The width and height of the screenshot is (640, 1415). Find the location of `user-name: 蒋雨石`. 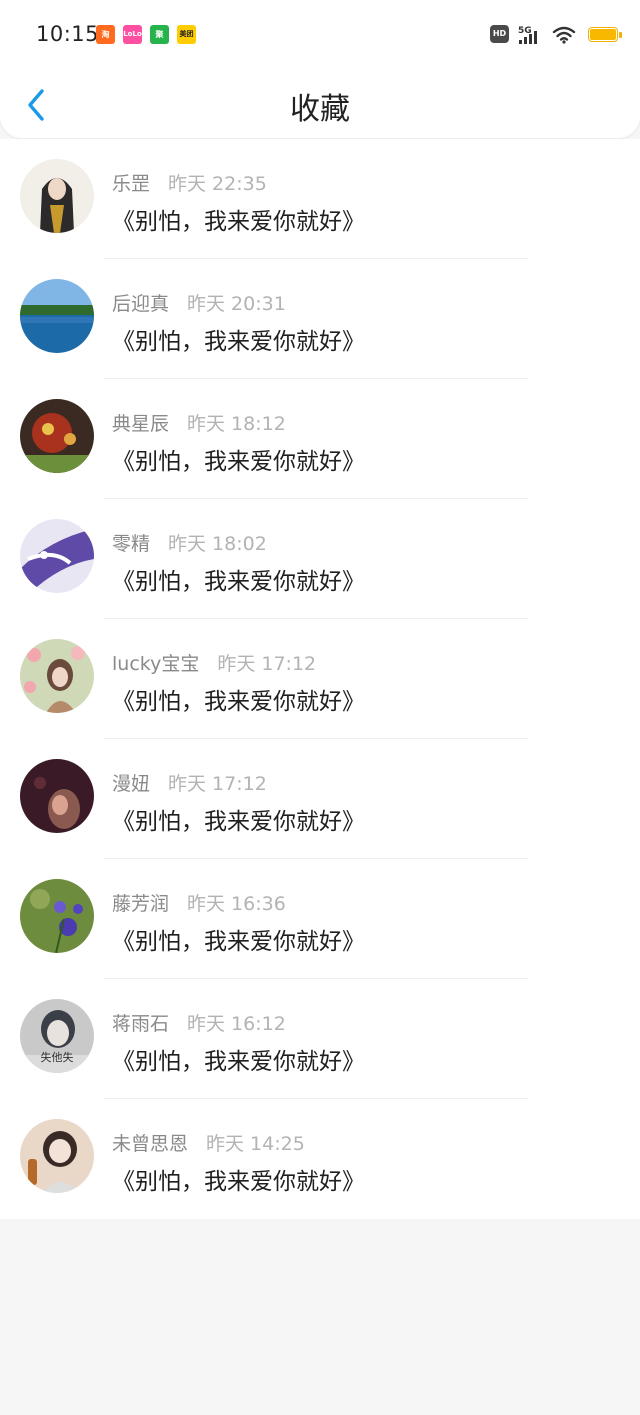

user-name: 蒋雨石 is located at coordinates (140, 1024).